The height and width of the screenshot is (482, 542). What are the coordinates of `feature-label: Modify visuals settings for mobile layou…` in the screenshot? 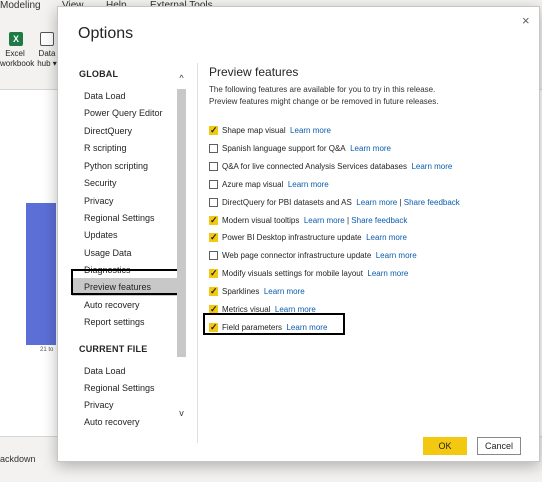 It's located at (292, 274).